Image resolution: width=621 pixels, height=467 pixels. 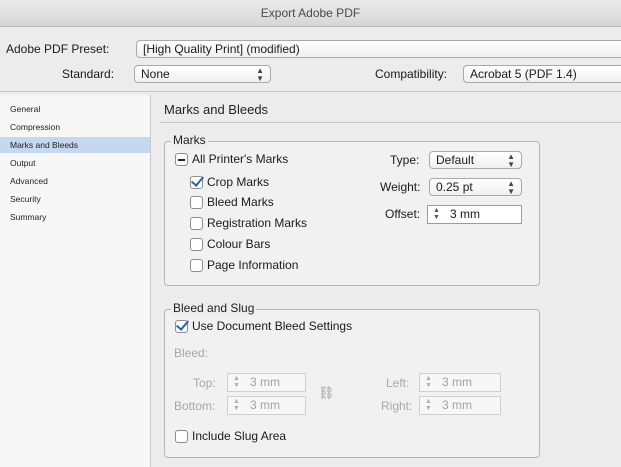 I want to click on include-slug-label: Include Slug Area, so click(x=239, y=436).